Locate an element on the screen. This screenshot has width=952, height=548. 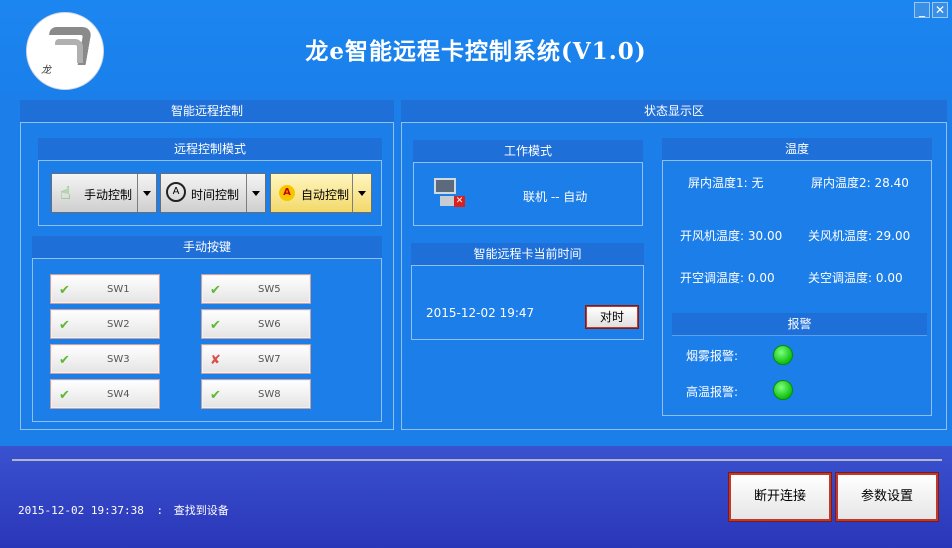
temperature-panel is located at coordinates (797, 288).